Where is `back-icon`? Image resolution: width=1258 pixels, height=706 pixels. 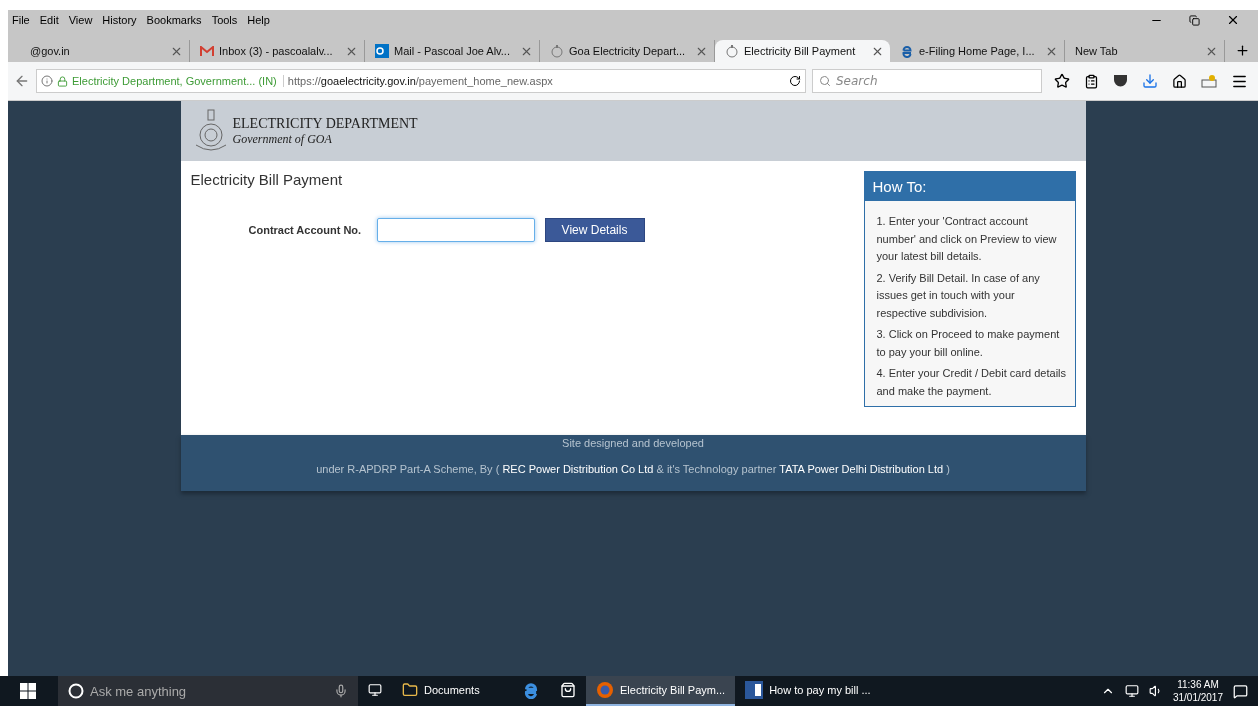
back-icon is located at coordinates (22, 81).